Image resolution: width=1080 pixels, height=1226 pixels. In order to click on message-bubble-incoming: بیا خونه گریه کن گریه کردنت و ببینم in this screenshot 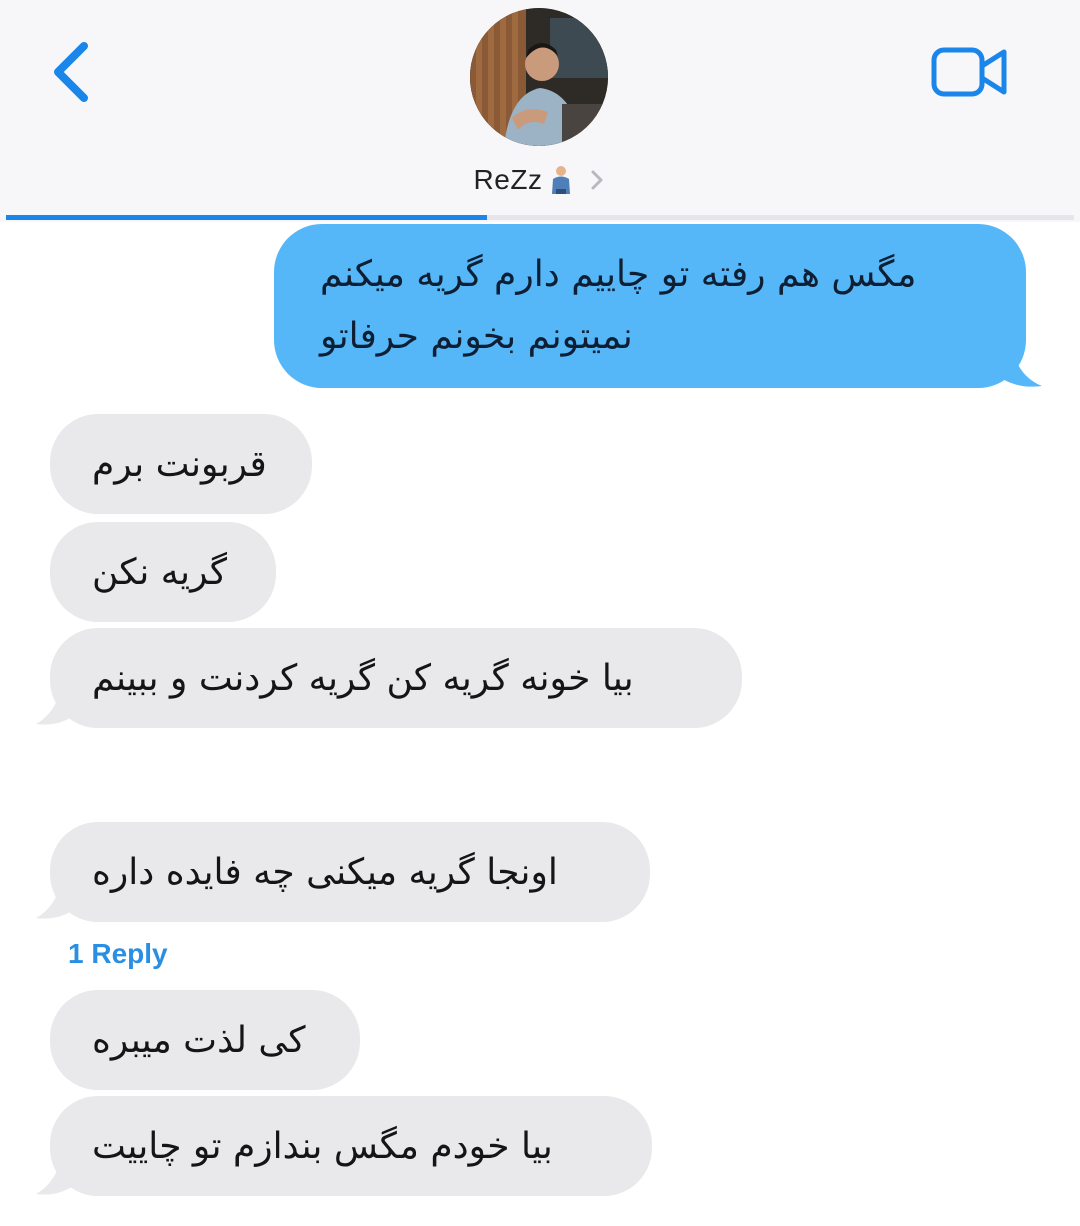, I will do `click(396, 678)`.